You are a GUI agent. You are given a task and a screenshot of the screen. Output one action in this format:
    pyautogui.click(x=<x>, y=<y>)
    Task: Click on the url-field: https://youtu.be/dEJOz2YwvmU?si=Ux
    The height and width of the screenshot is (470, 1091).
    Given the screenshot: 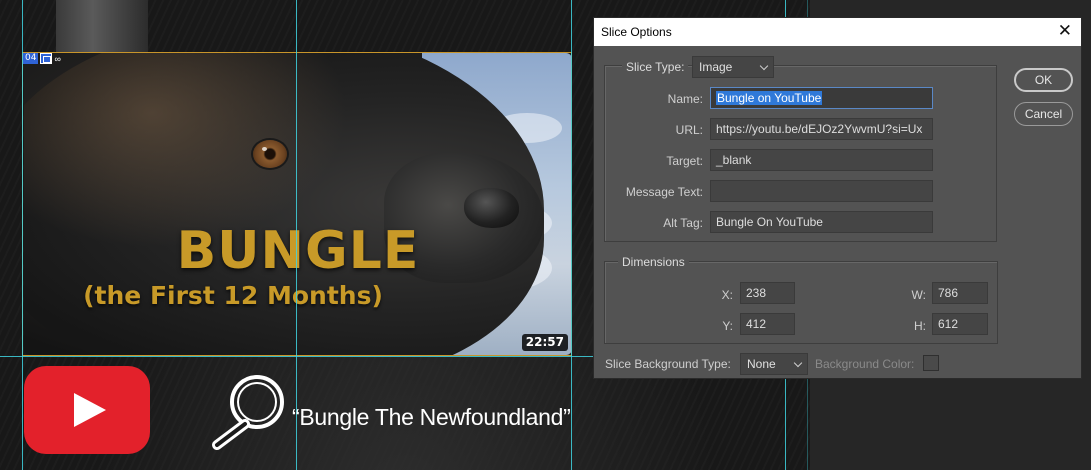 What is the action you would take?
    pyautogui.click(x=821, y=129)
    